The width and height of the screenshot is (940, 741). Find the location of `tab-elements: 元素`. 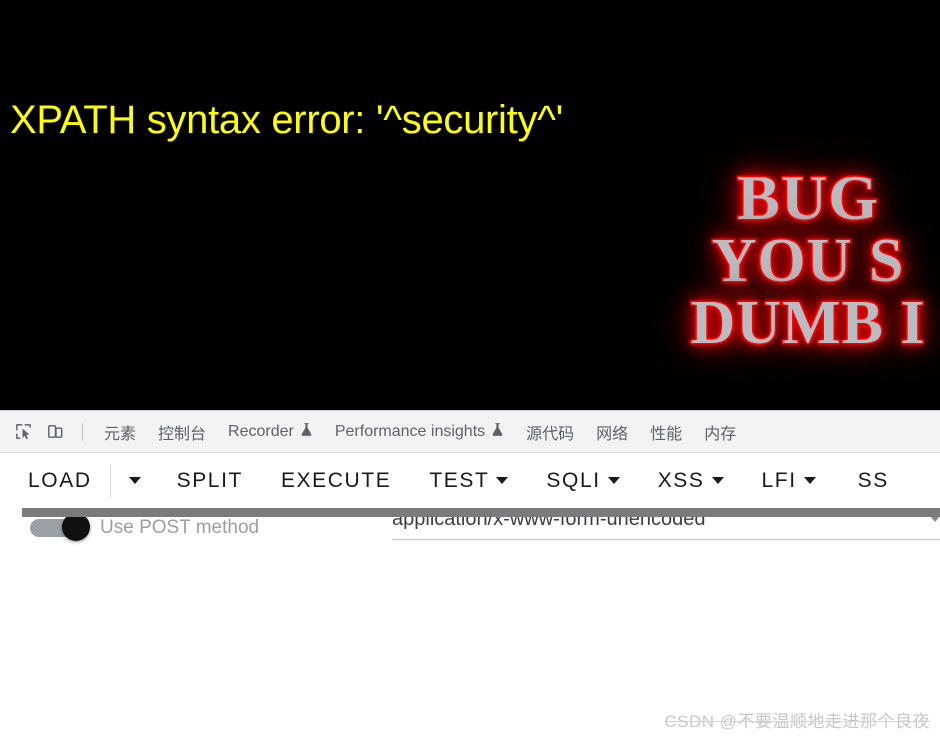

tab-elements: 元素 is located at coordinates (120, 431).